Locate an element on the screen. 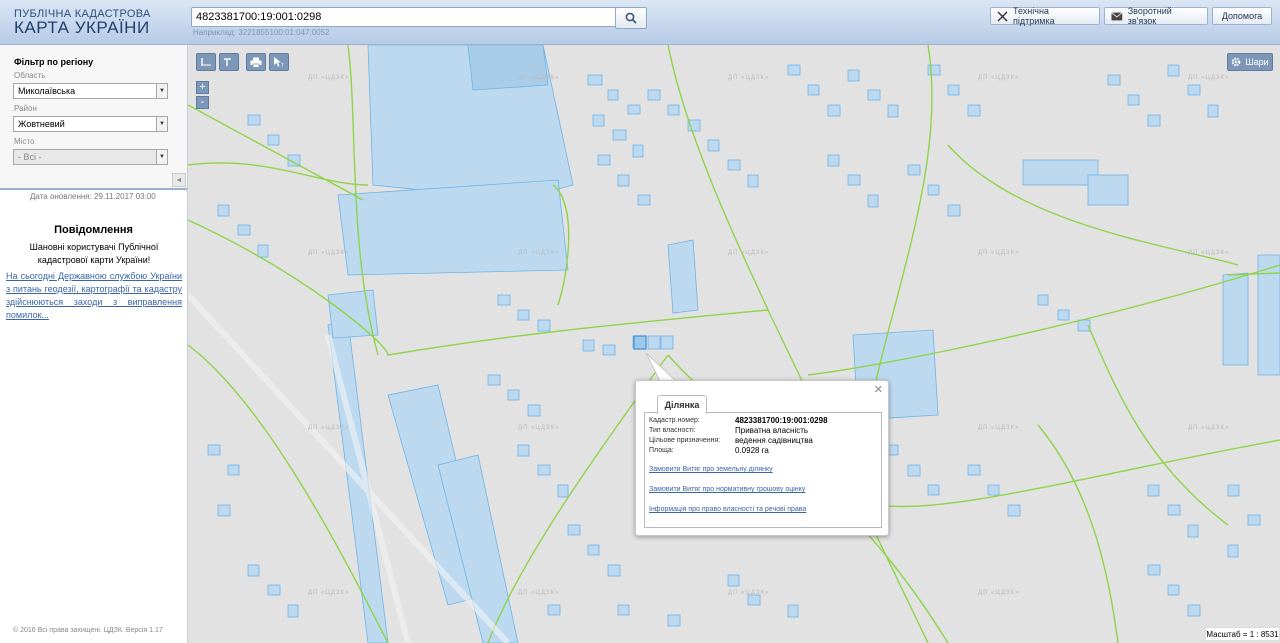  search-button is located at coordinates (631, 18).